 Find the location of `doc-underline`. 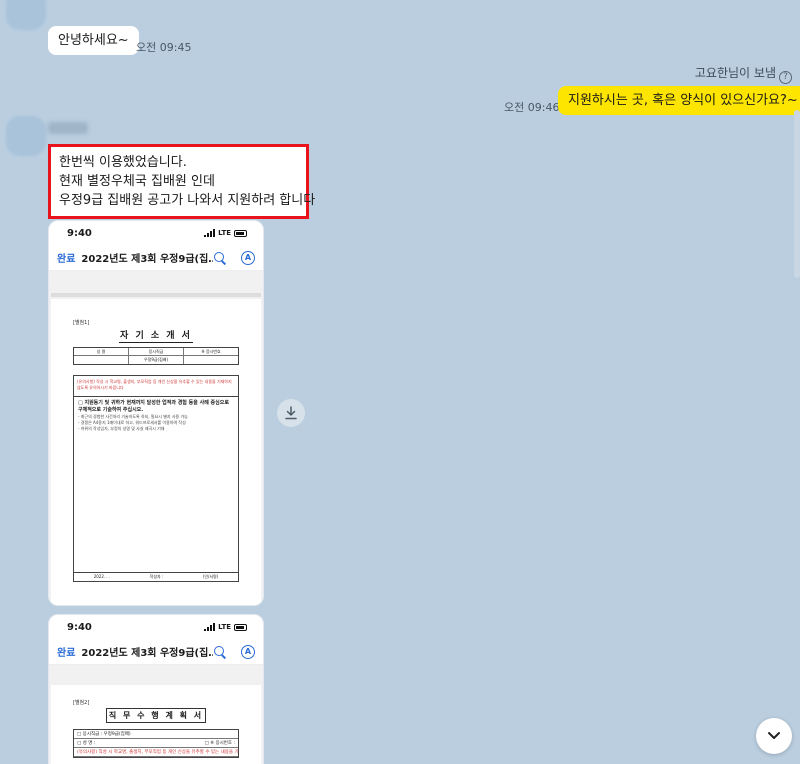

doc-underline is located at coordinates (156, 342).